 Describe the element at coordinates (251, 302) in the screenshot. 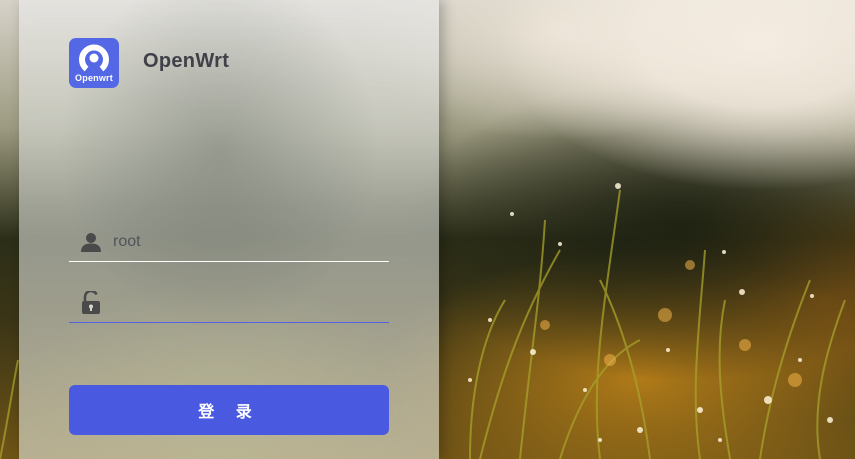

I see `password-input` at that location.